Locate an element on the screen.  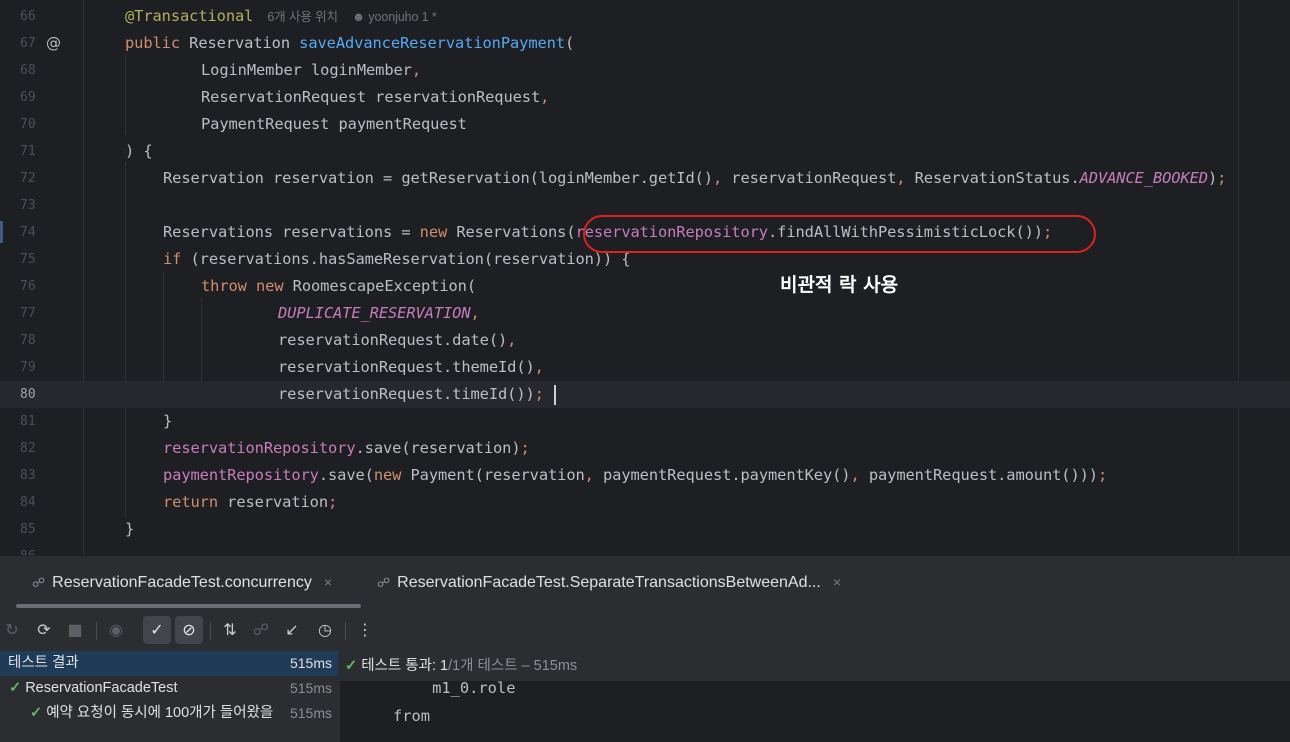
code-line: 71 ) { is located at coordinates (645, 151).